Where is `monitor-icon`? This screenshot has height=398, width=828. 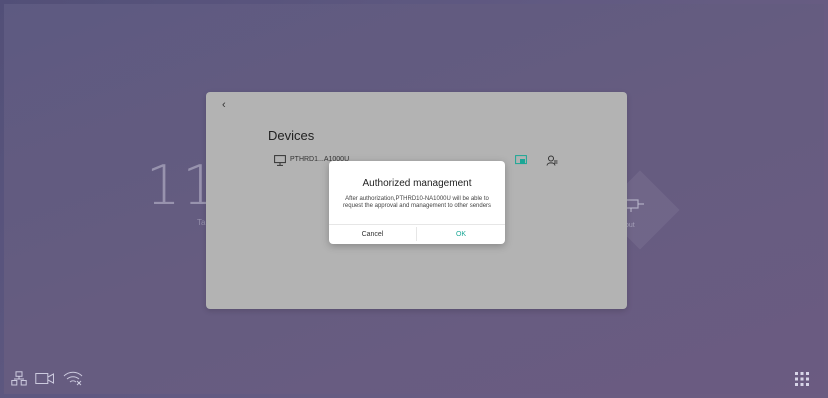
monitor-icon is located at coordinates (280, 160).